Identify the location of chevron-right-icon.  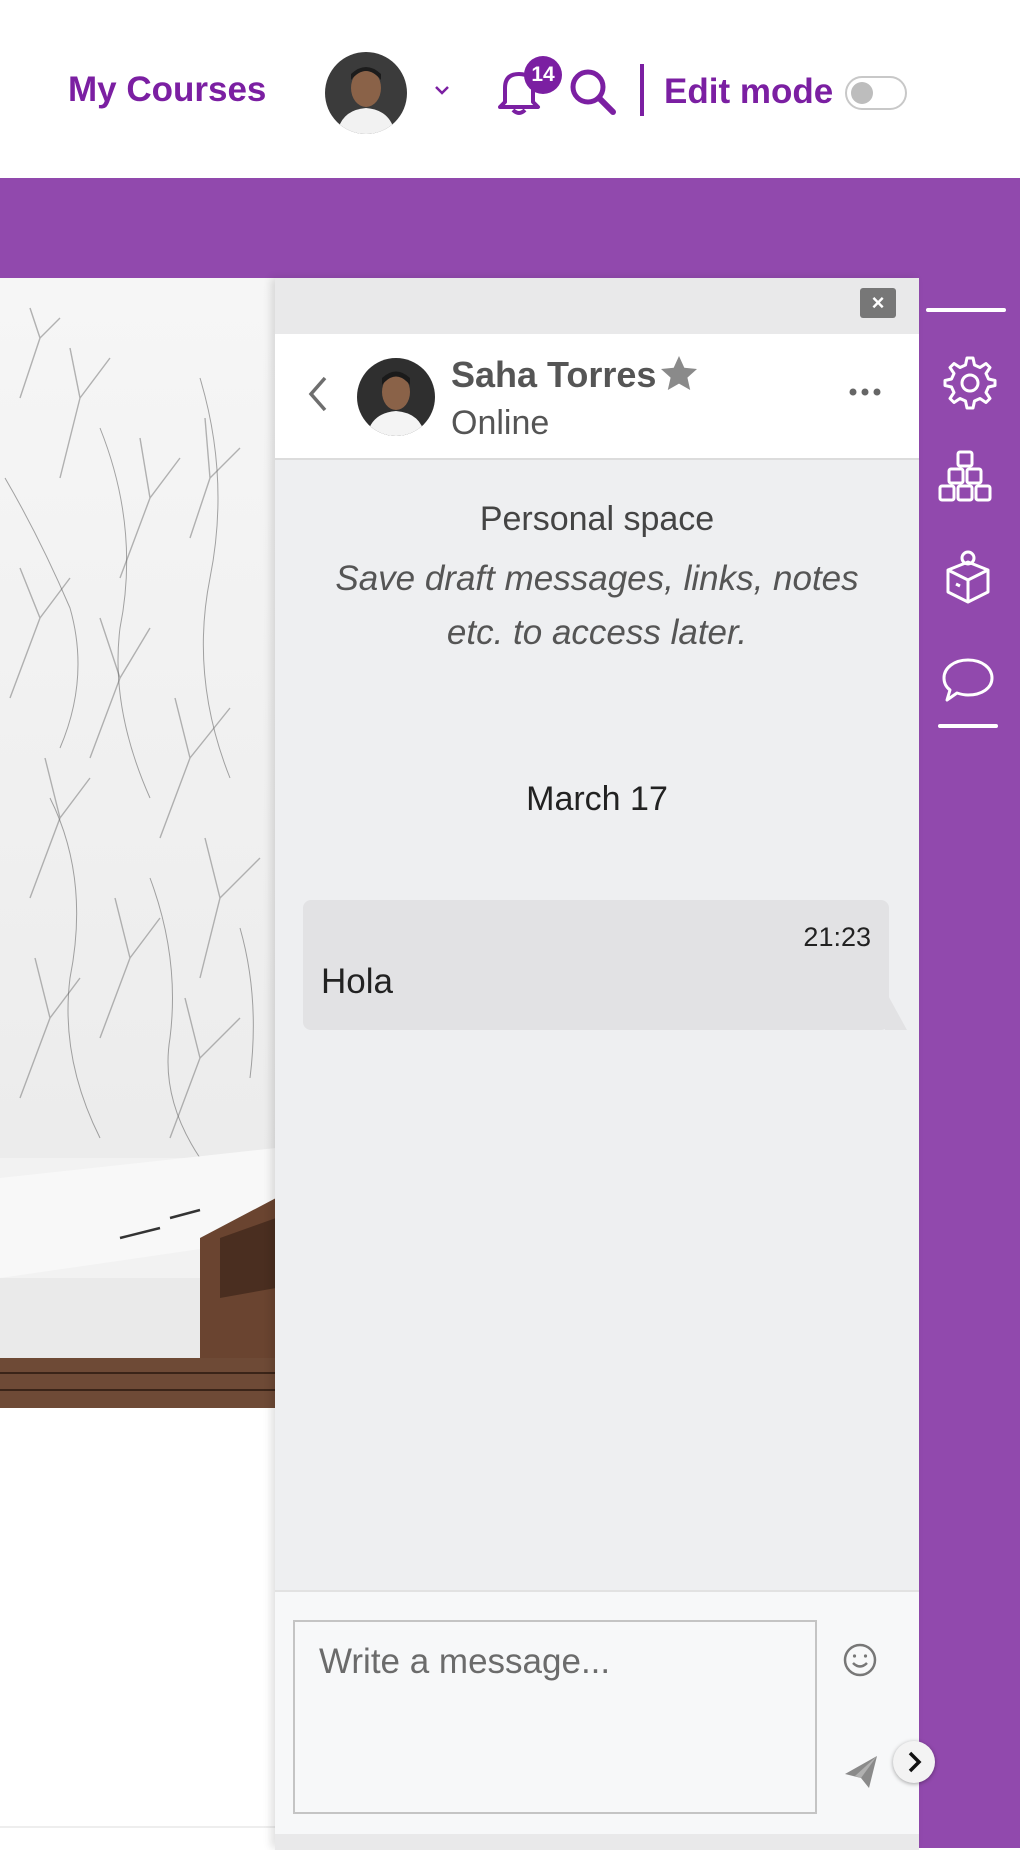
(914, 1762).